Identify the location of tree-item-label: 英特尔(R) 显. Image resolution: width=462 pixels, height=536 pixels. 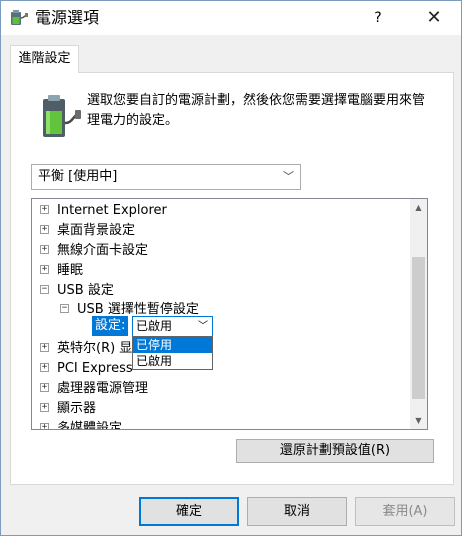
(95, 348).